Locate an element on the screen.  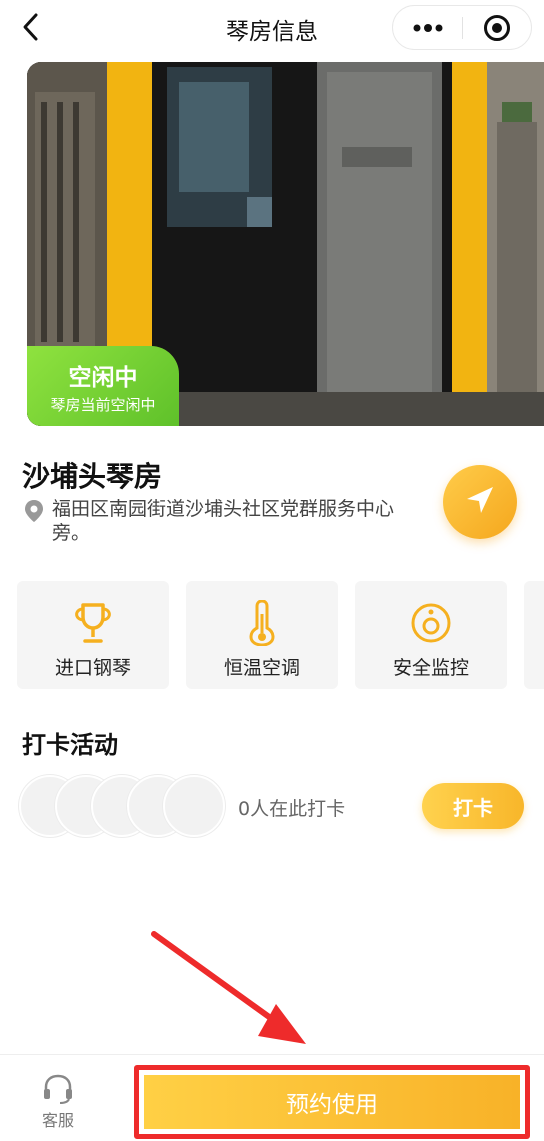
target-close-icon is located at coordinates (497, 27).